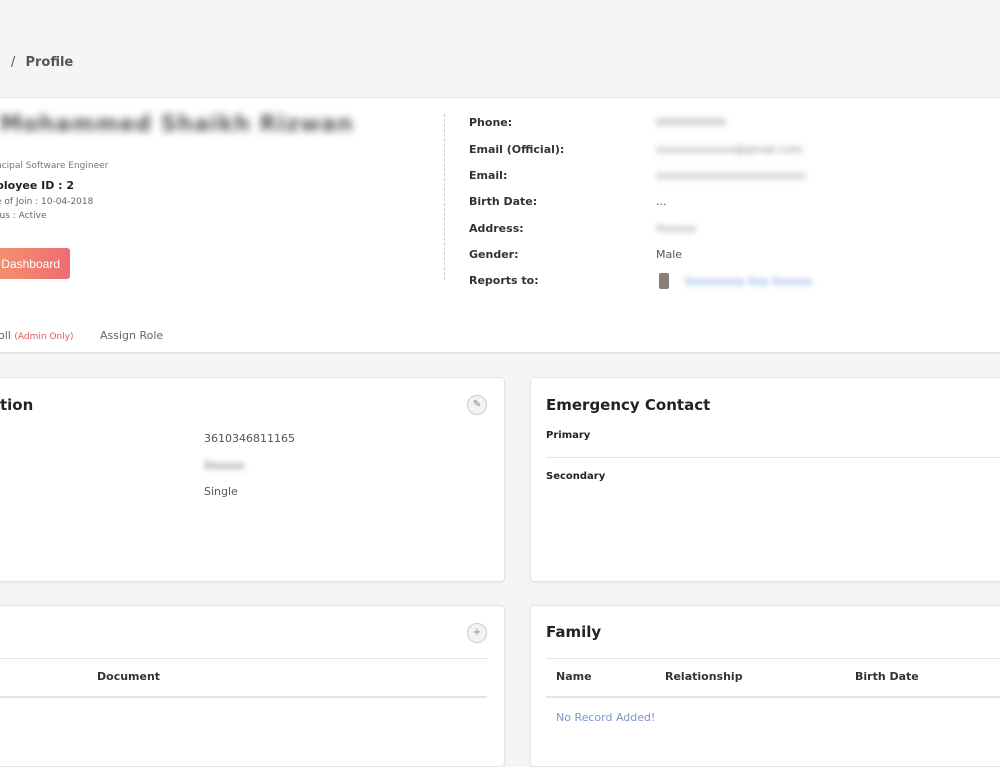  Describe the element at coordinates (0, 62) in the screenshot. I see `breadcrumb-parent: s` at that location.